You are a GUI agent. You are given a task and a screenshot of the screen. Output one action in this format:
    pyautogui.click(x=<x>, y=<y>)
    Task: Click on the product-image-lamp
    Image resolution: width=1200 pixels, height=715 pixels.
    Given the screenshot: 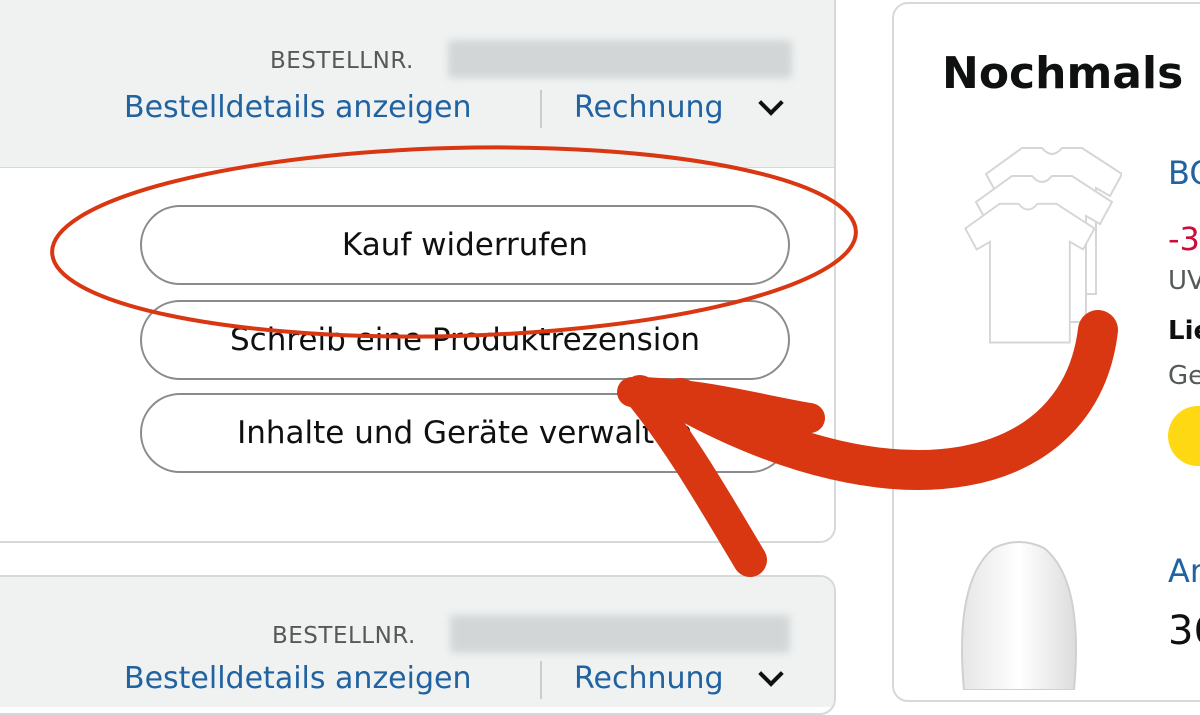 What is the action you would take?
    pyautogui.click(x=1019, y=615)
    